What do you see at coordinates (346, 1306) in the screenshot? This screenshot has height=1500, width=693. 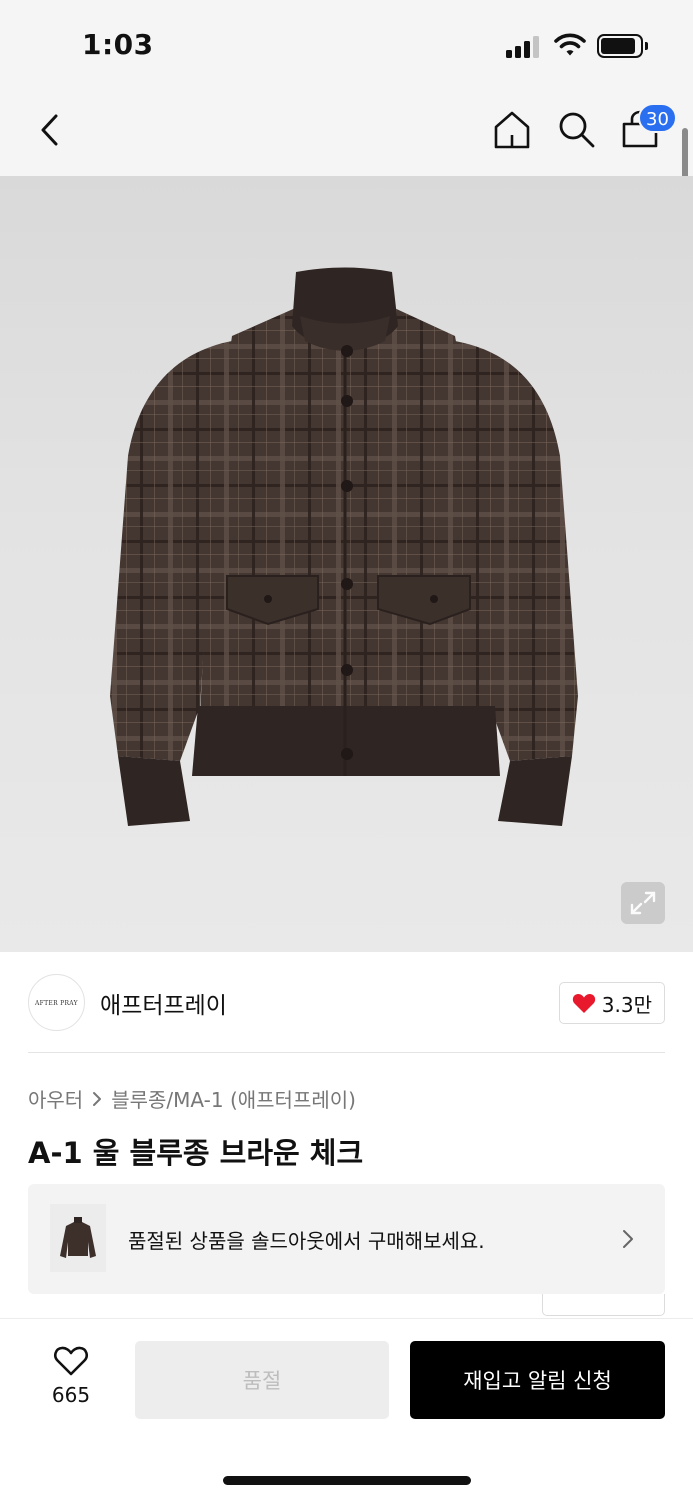 I see `scroll-peek-content` at bounding box center [346, 1306].